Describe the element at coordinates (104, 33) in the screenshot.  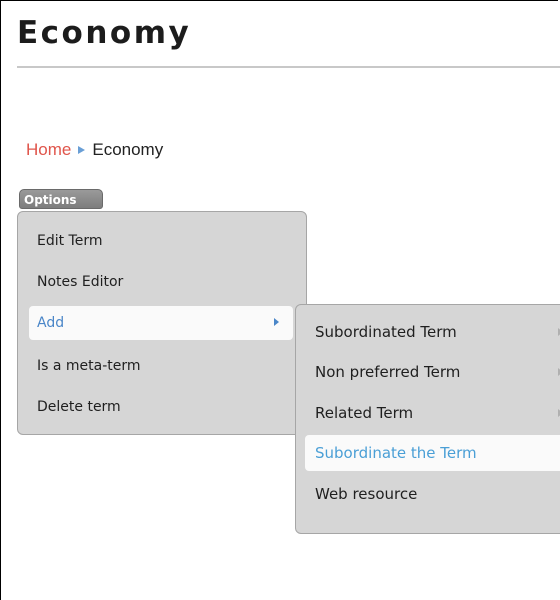
I see `page-title: Economy` at that location.